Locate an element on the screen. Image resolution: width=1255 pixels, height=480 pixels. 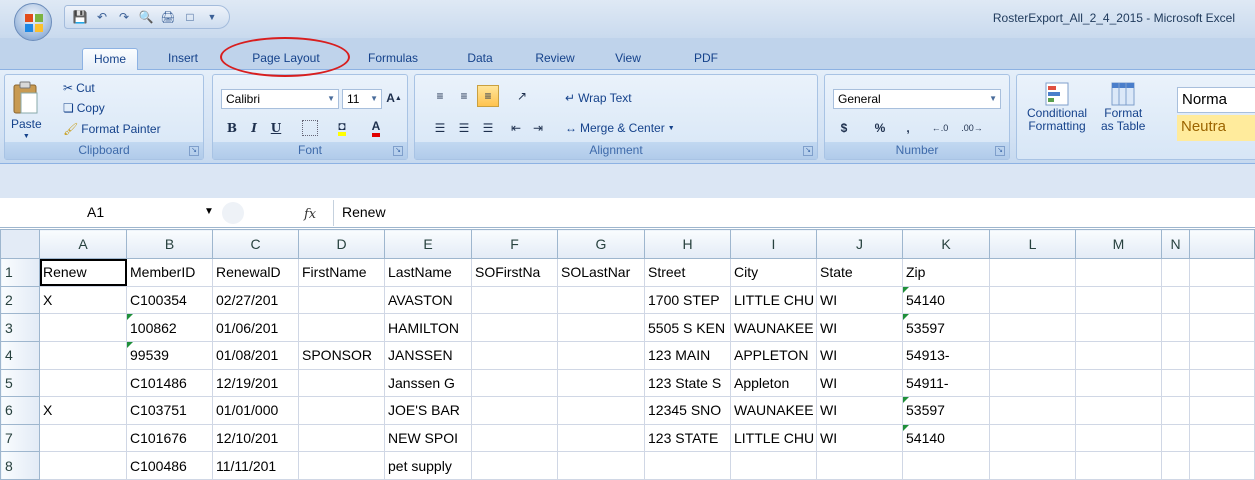
cell-f6 is located at coordinates (514, 410).